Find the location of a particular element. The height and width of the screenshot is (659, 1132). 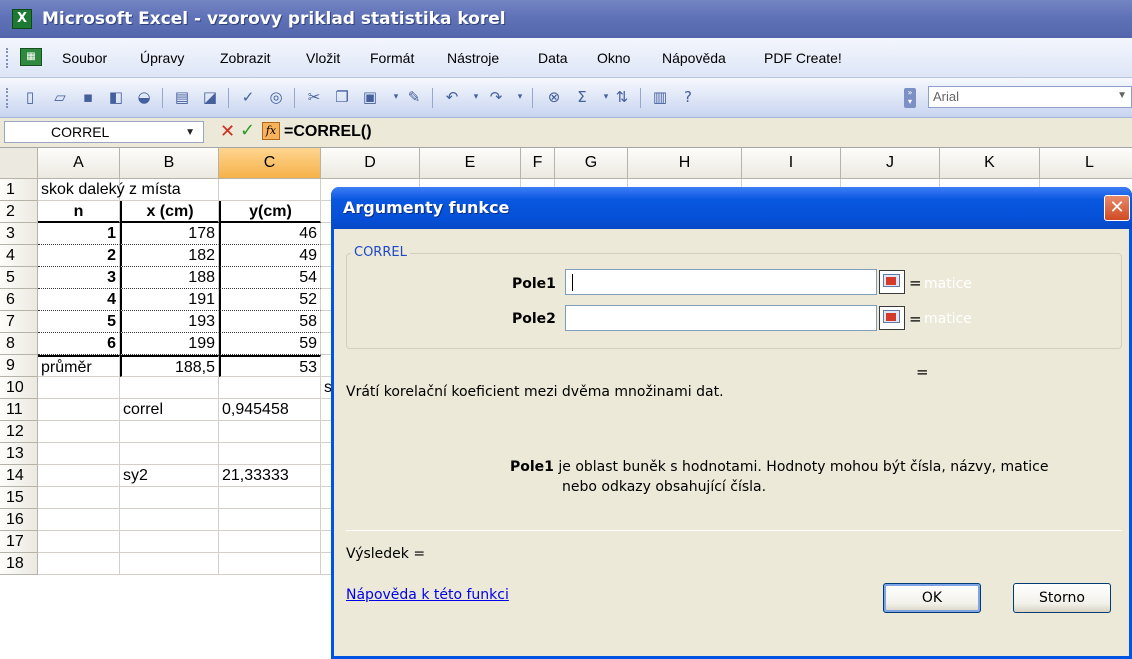

column-header-f: F is located at coordinates (538, 163).